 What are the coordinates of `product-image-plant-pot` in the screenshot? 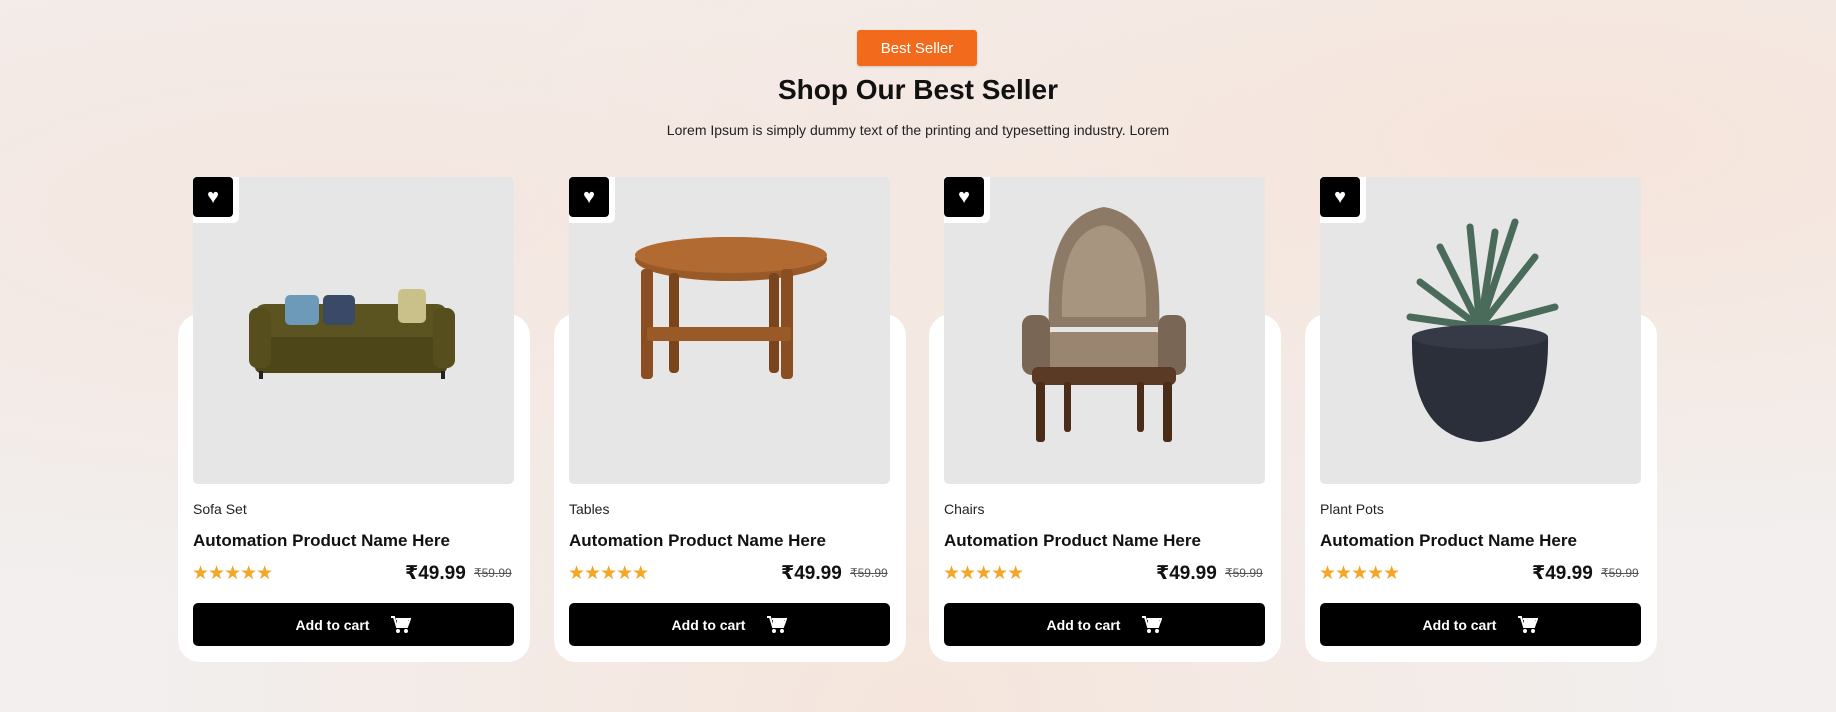 It's located at (1480, 330).